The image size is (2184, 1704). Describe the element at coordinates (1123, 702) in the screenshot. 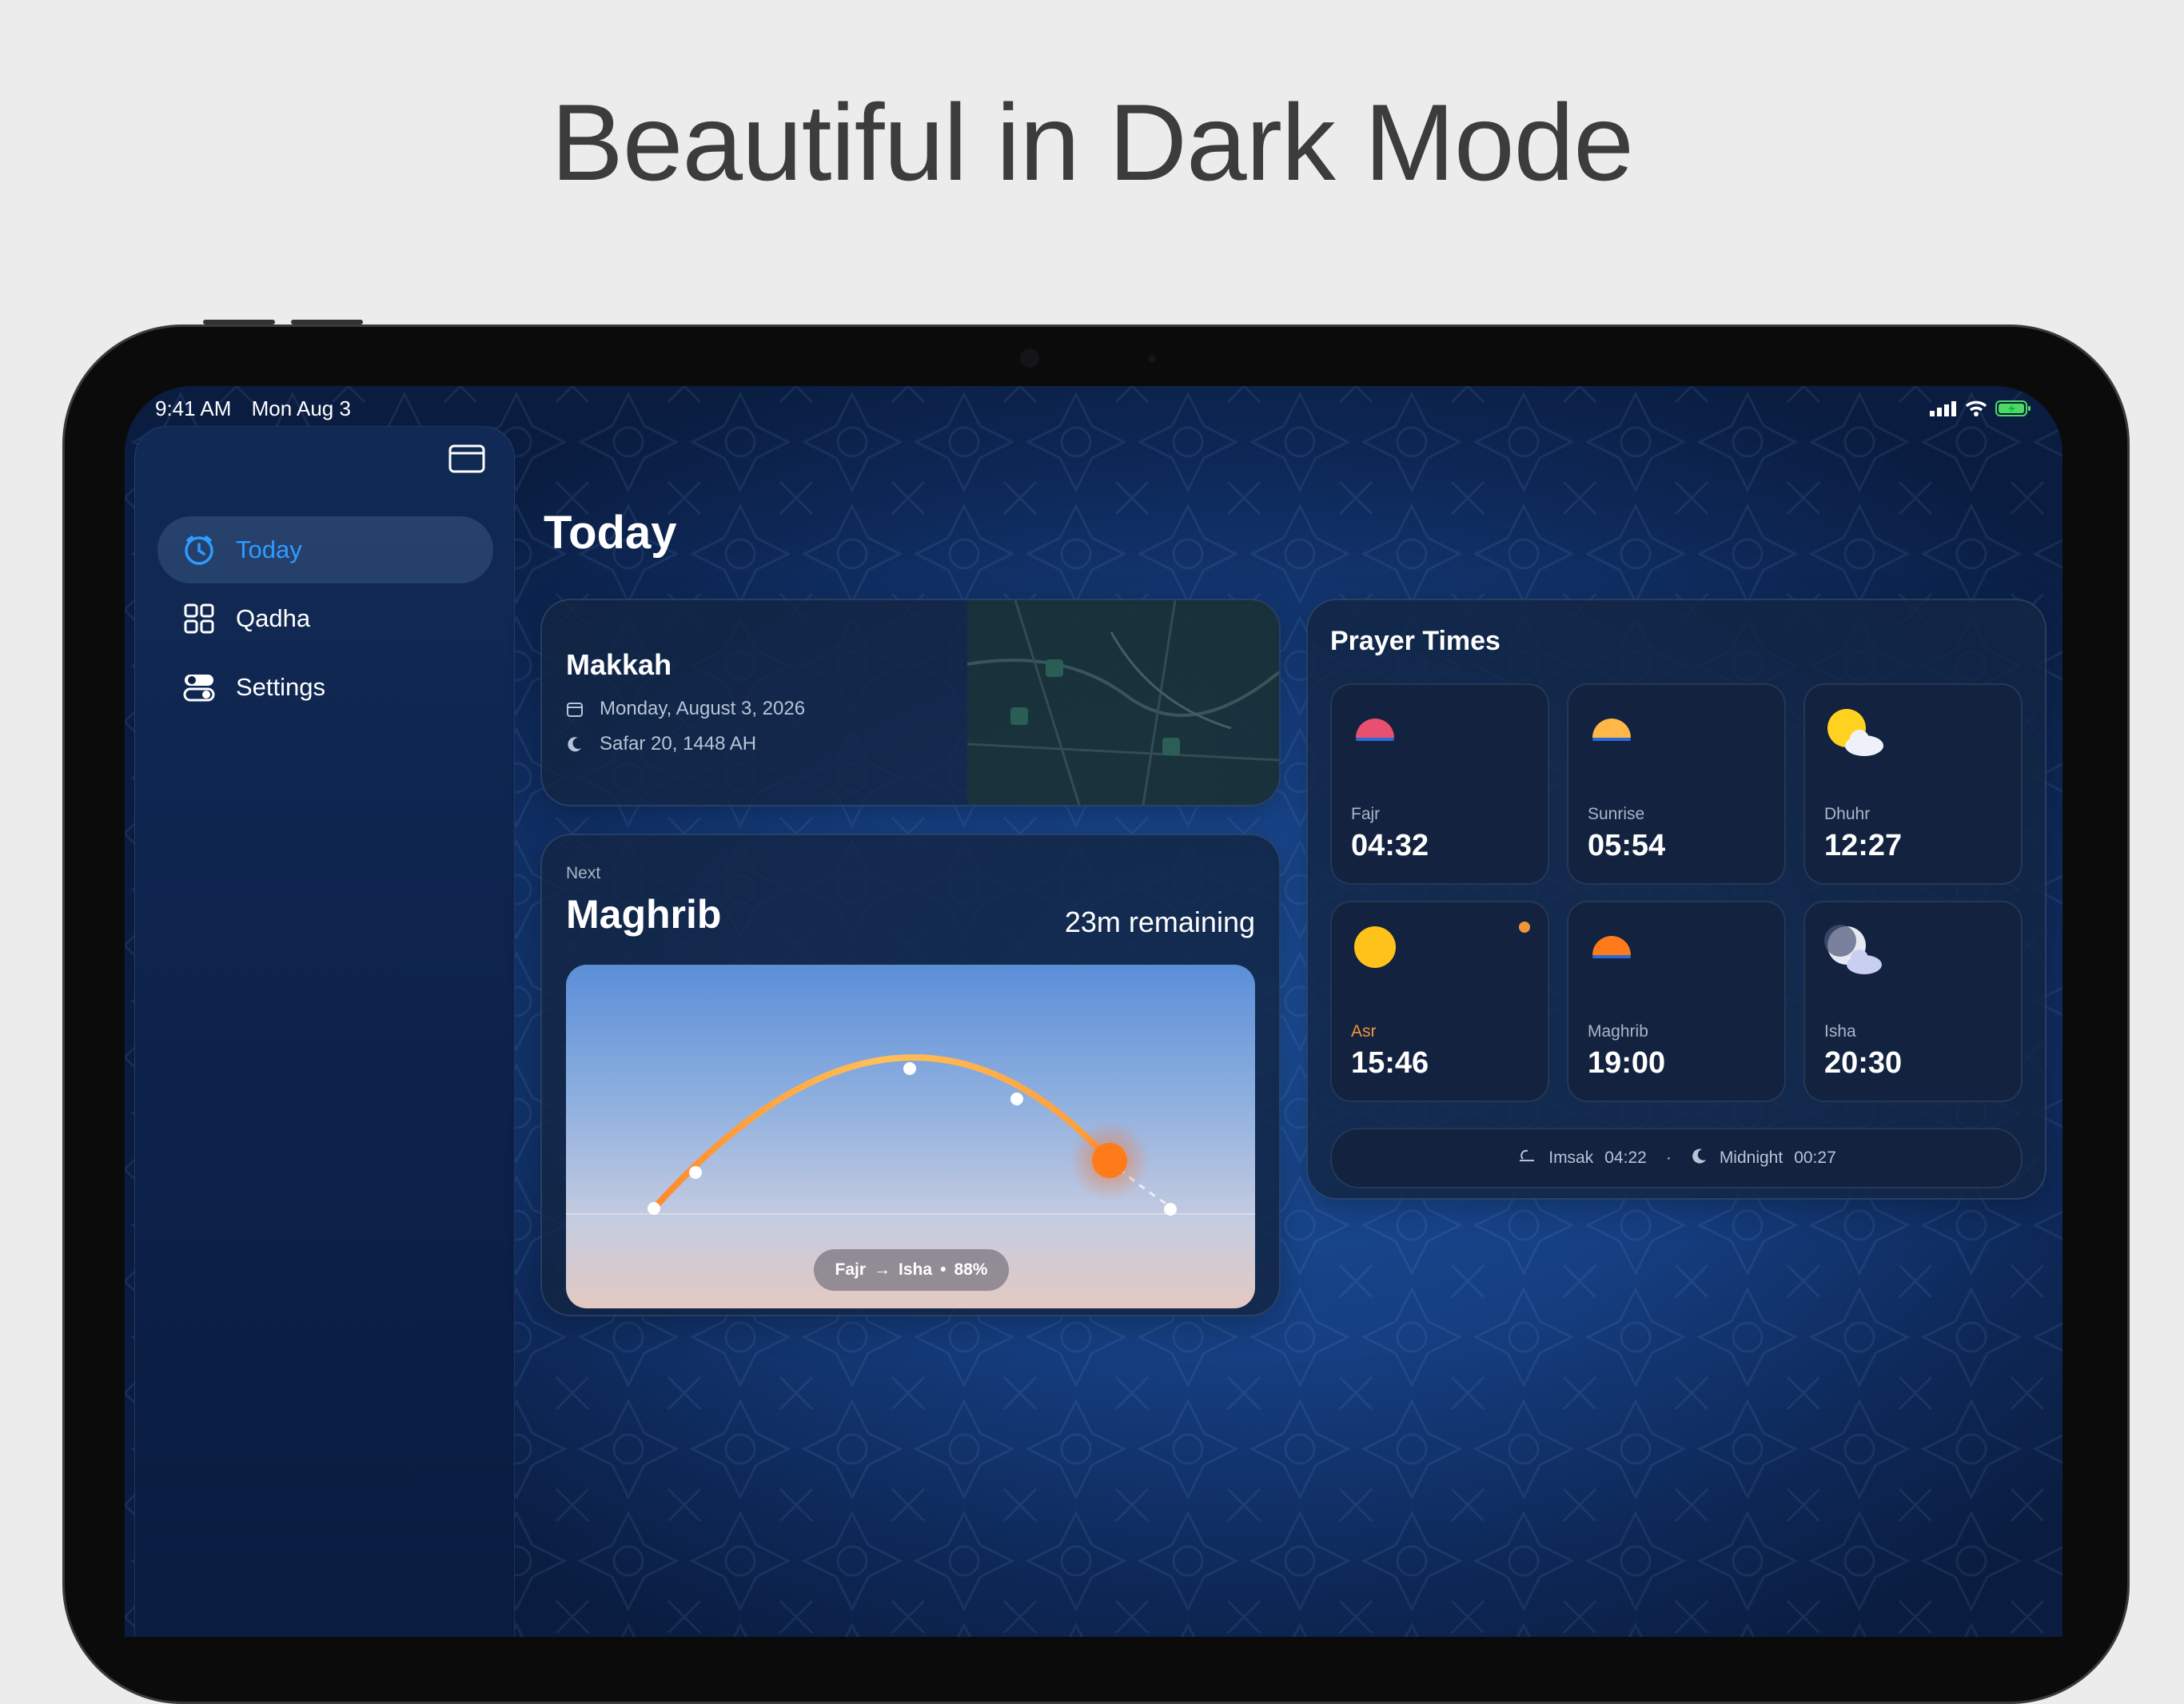

I see `map-thumbnail` at that location.